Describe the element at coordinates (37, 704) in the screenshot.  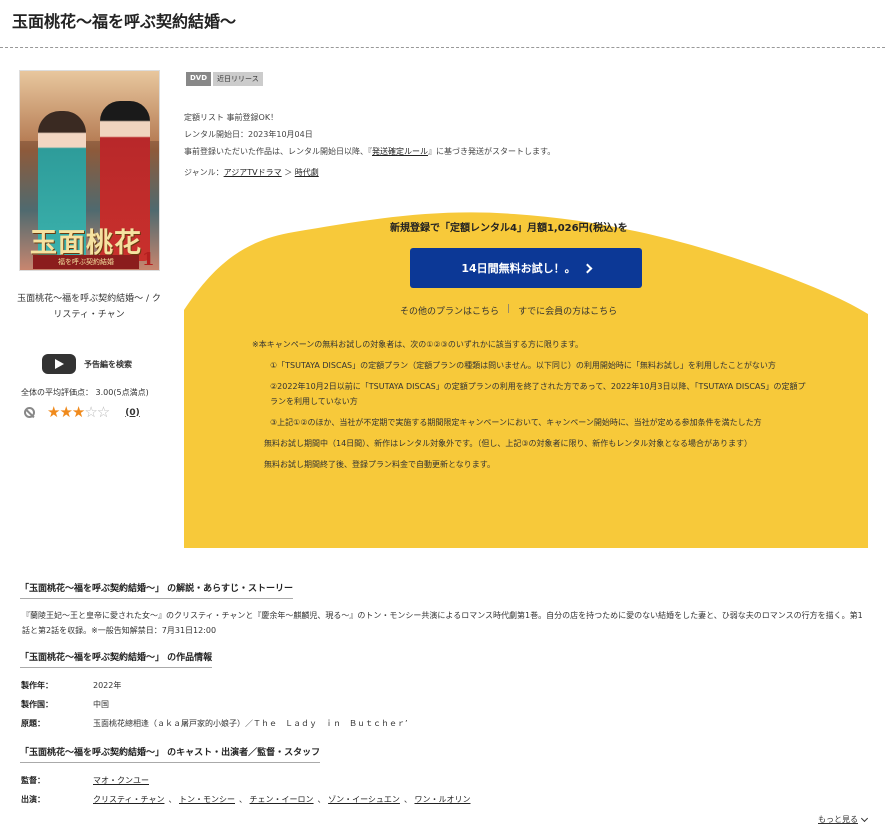
I see `country-label: 製作国：` at that location.